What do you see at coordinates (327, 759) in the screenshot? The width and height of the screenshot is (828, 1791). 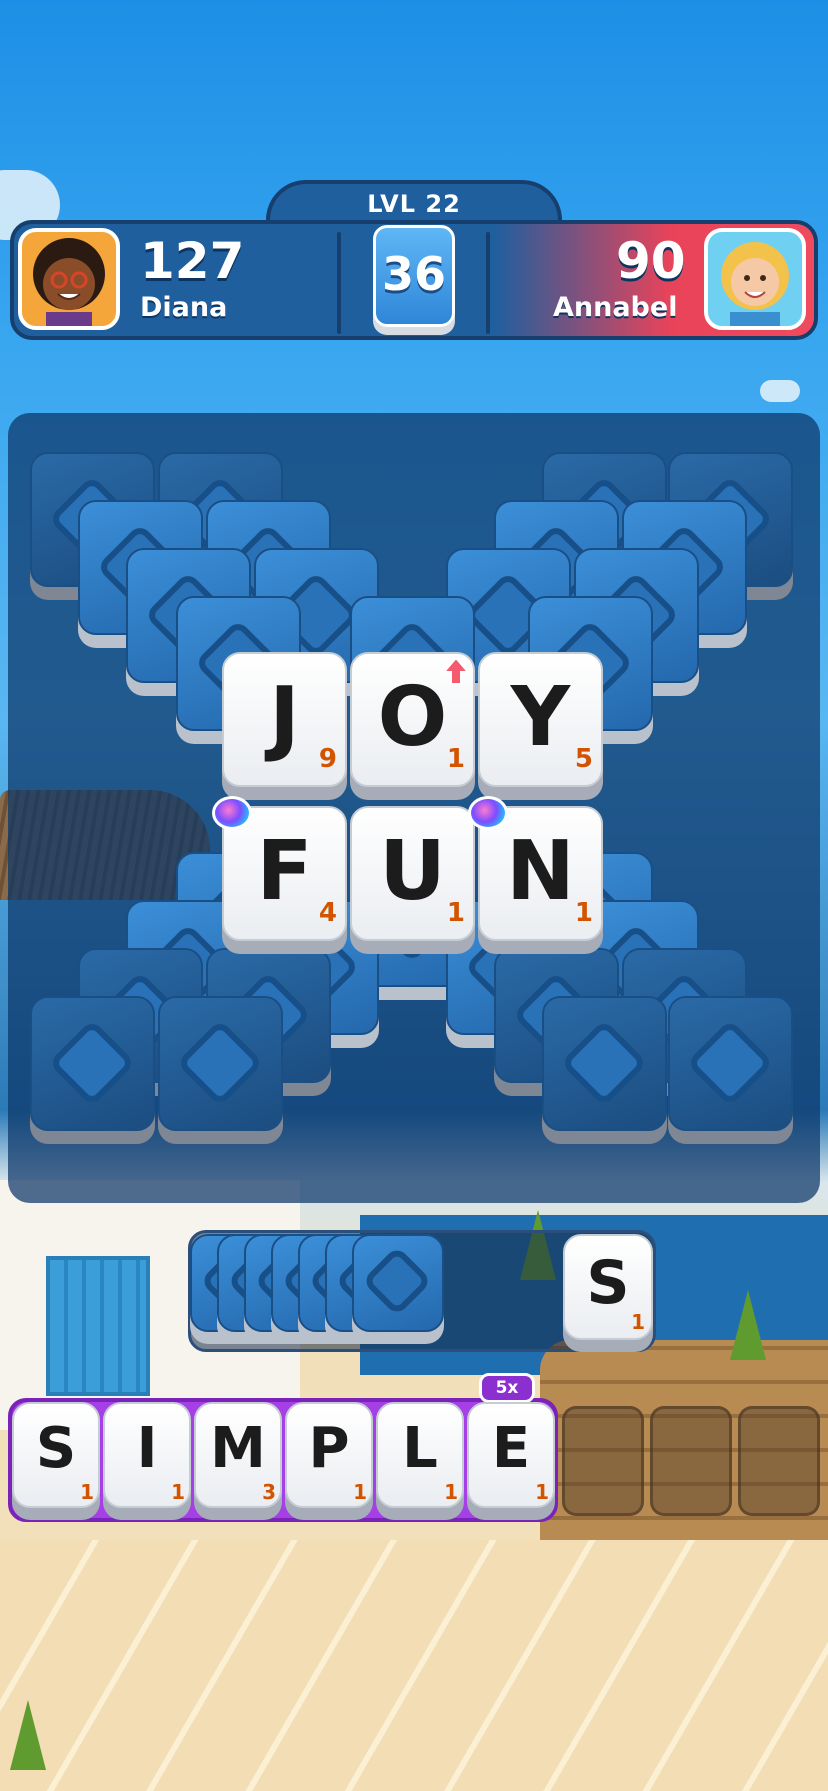 I see `tile-points: 9` at bounding box center [327, 759].